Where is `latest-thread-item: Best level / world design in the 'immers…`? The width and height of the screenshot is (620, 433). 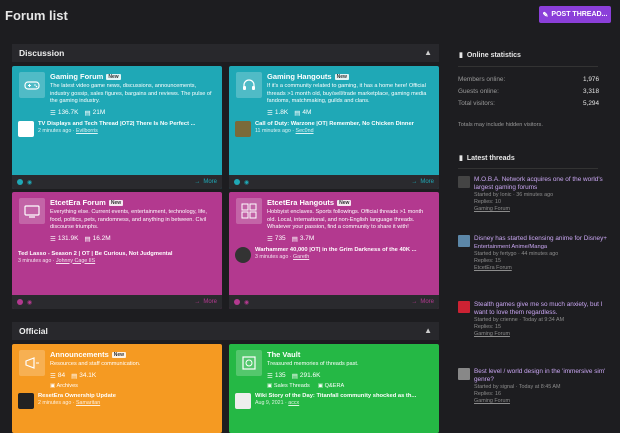
latest-thread-item: Best level / world design in the 'immers… is located at coordinates (533, 386).